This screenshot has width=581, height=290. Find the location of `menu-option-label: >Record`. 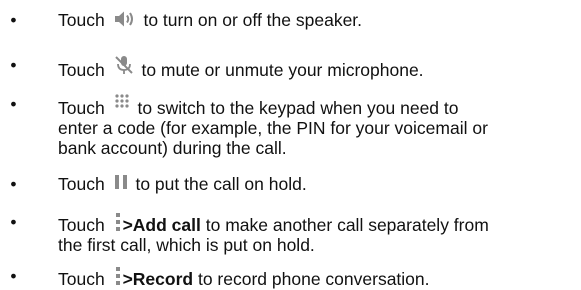

menu-option-label: >Record is located at coordinates (158, 279).